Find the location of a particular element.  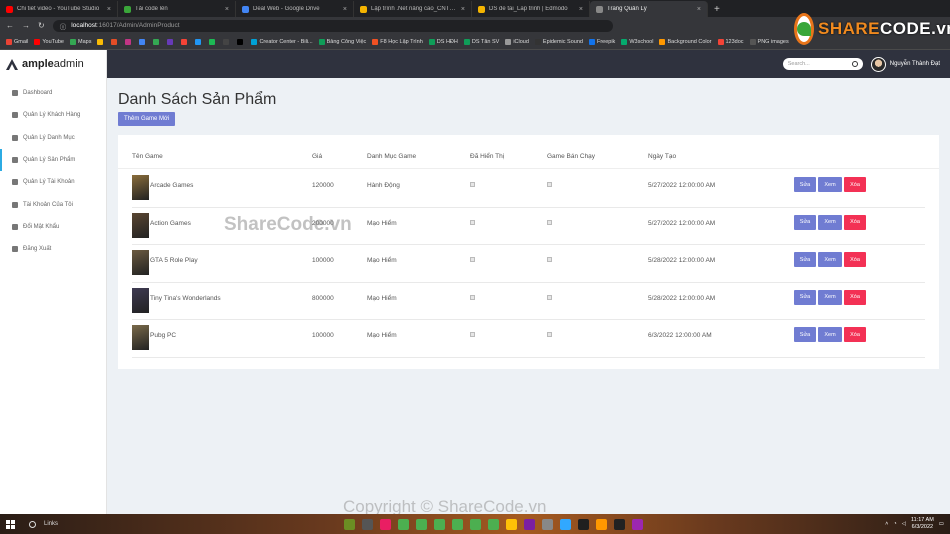

back-icon: ← is located at coordinates (10, 25).